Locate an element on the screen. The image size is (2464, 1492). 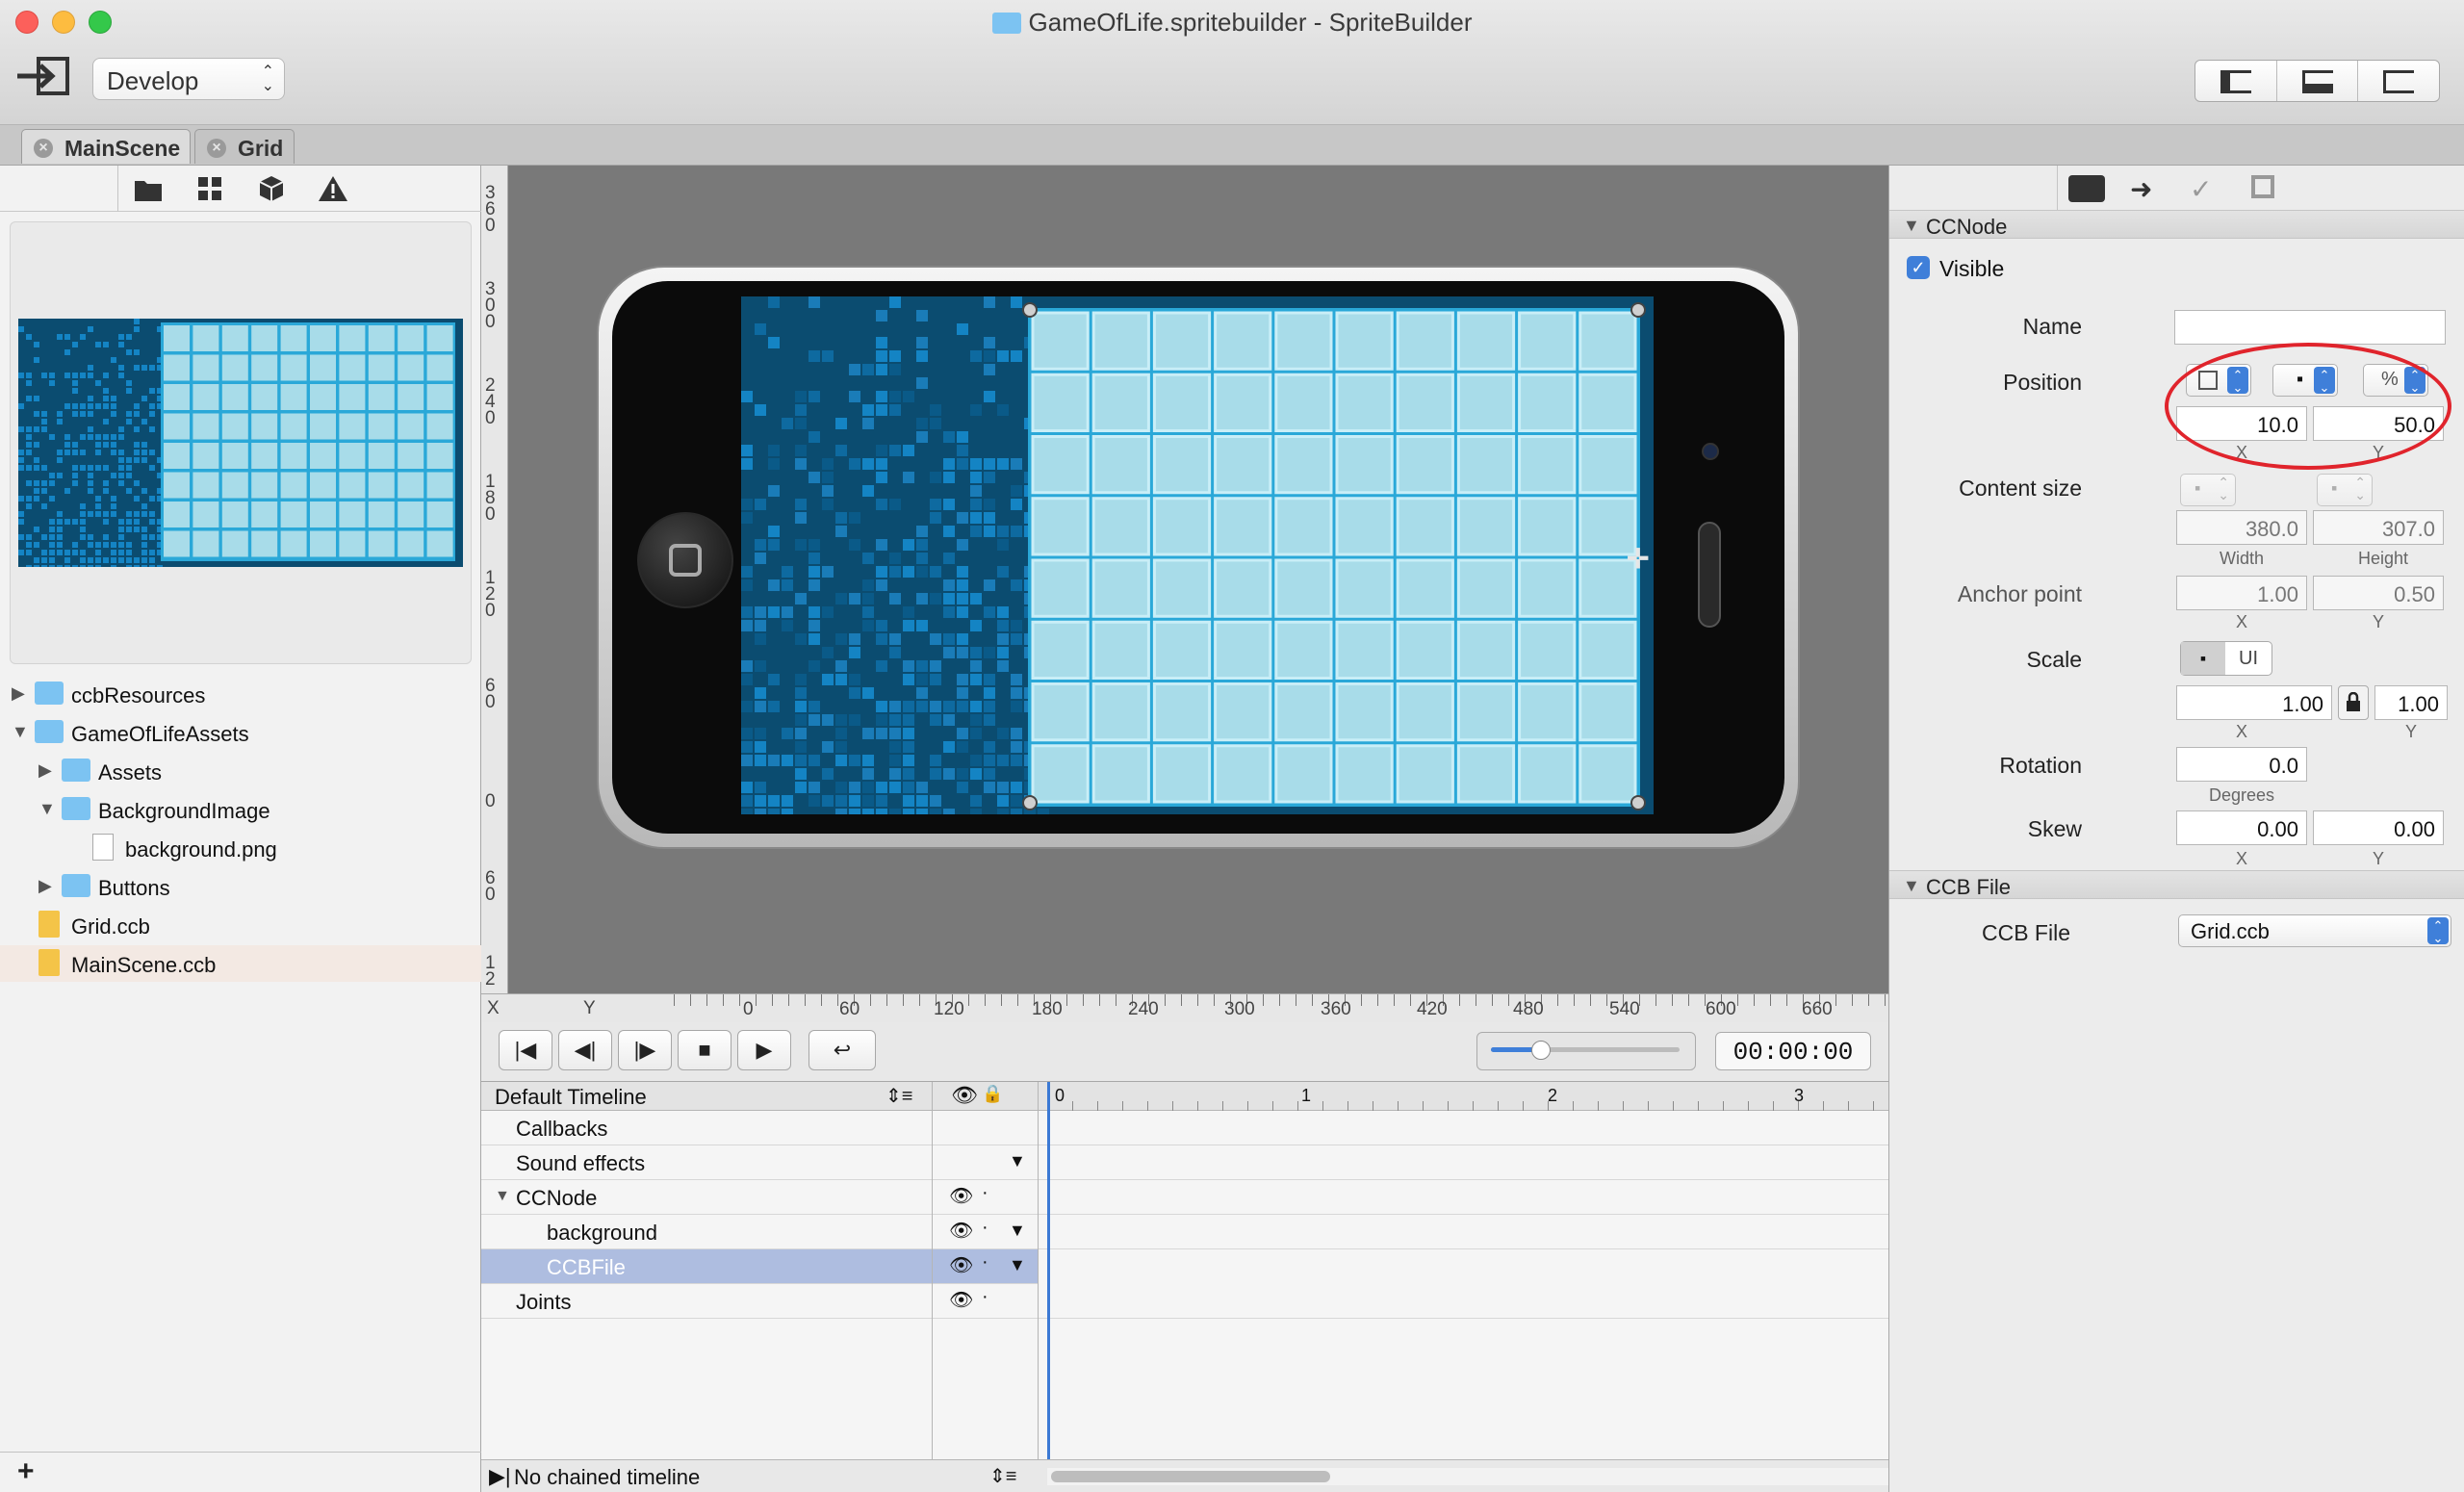
play-icon: ▶ is located at coordinates (764, 1050).